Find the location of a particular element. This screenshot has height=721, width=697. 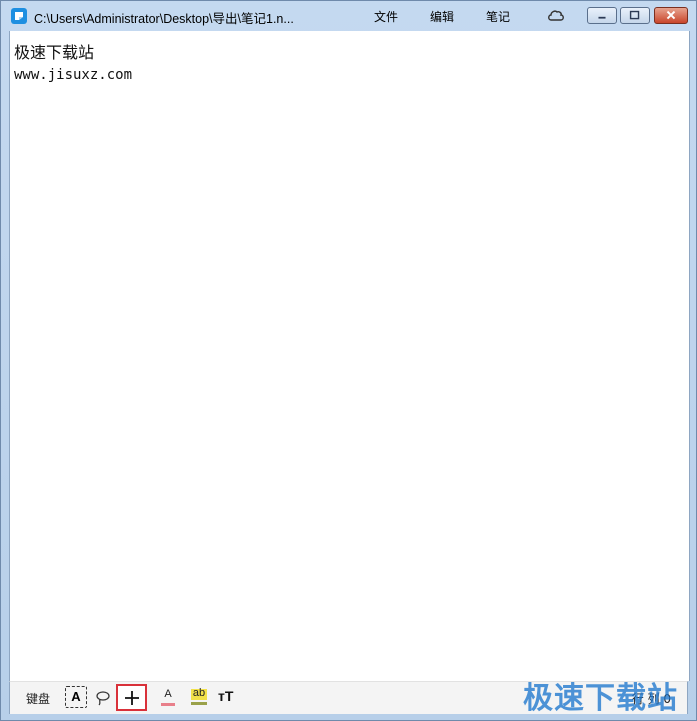

cloud-icon is located at coordinates (556, 16).